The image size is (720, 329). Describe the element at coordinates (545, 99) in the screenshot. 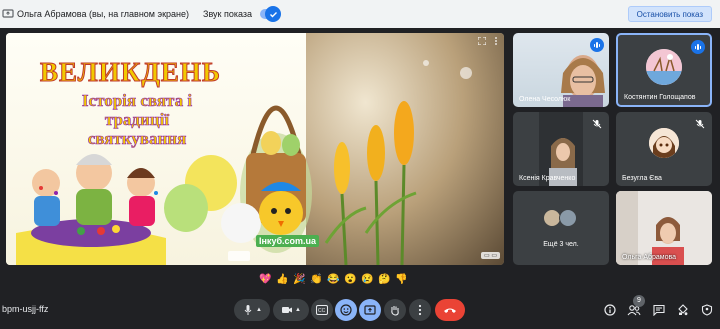

I see `participant-name: Олена Чесолюк` at that location.